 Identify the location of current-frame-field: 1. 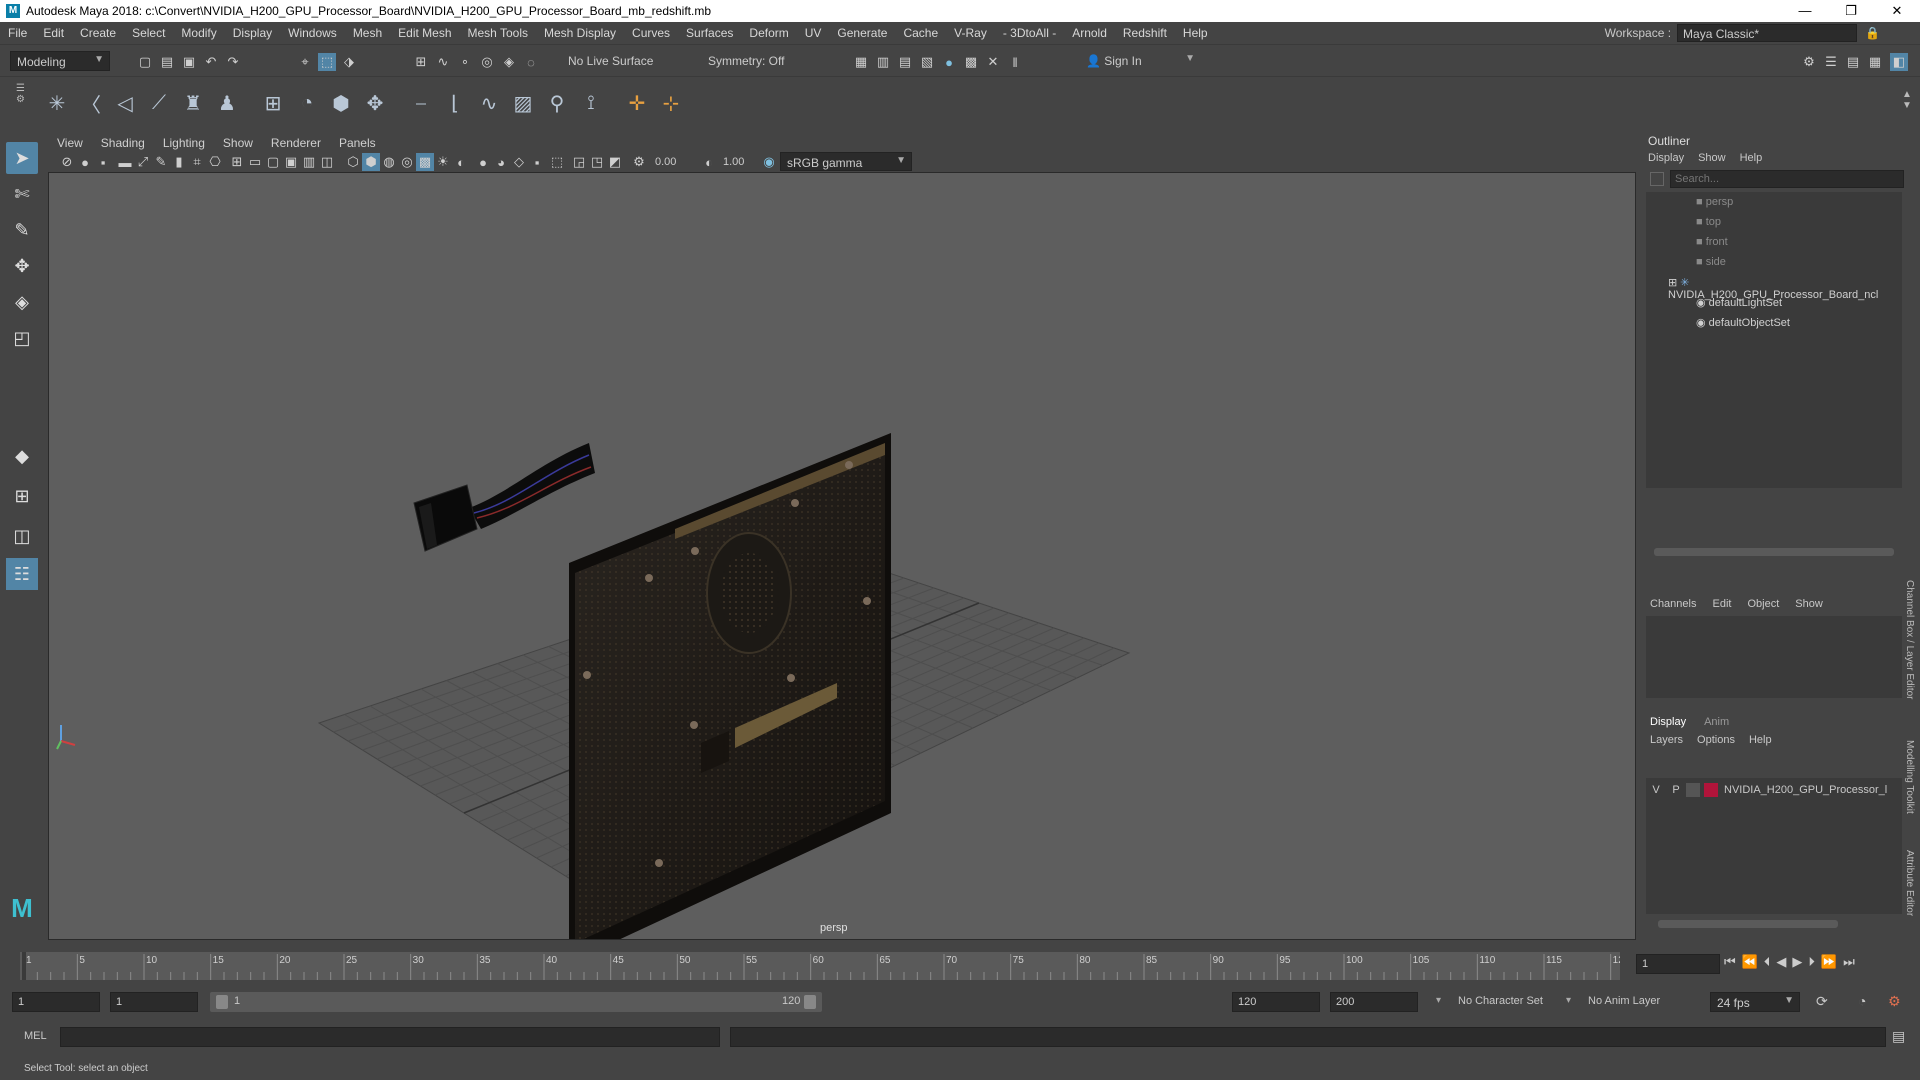
(1678, 964).